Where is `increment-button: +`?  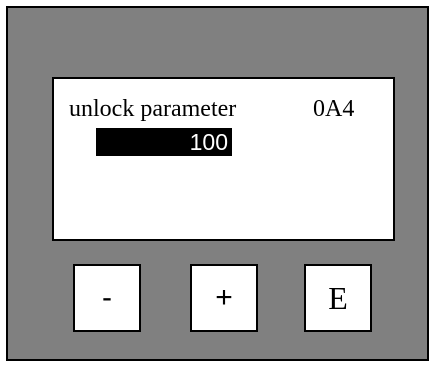 increment-button: + is located at coordinates (224, 298).